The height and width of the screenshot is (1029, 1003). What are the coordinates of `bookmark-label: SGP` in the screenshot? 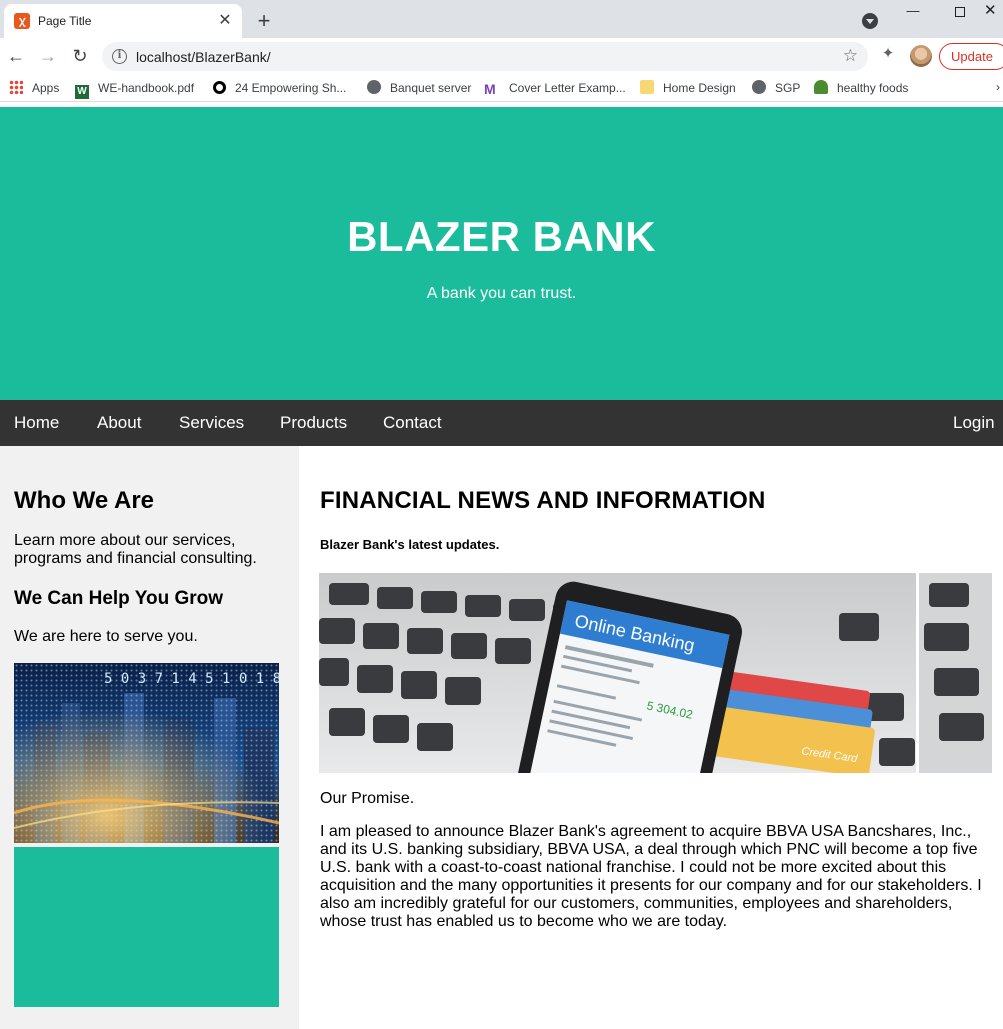 It's located at (788, 88).